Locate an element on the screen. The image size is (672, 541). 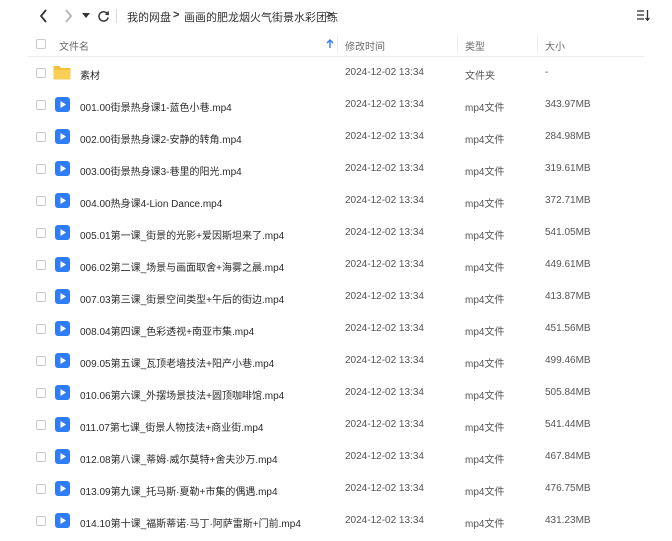
file-name: 007.03第三课_街景空间类型+午后的街边.mp4 is located at coordinates (182, 298).